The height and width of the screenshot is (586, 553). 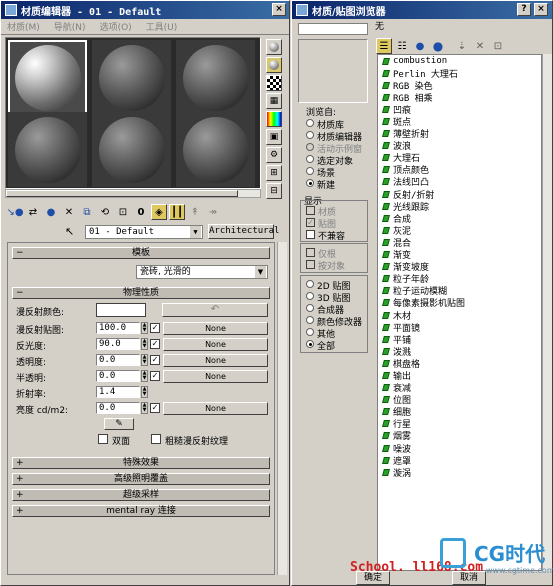 What do you see at coordinates (459, 339) in the screenshot?
I see `map-list-item: 平铺` at bounding box center [459, 339].